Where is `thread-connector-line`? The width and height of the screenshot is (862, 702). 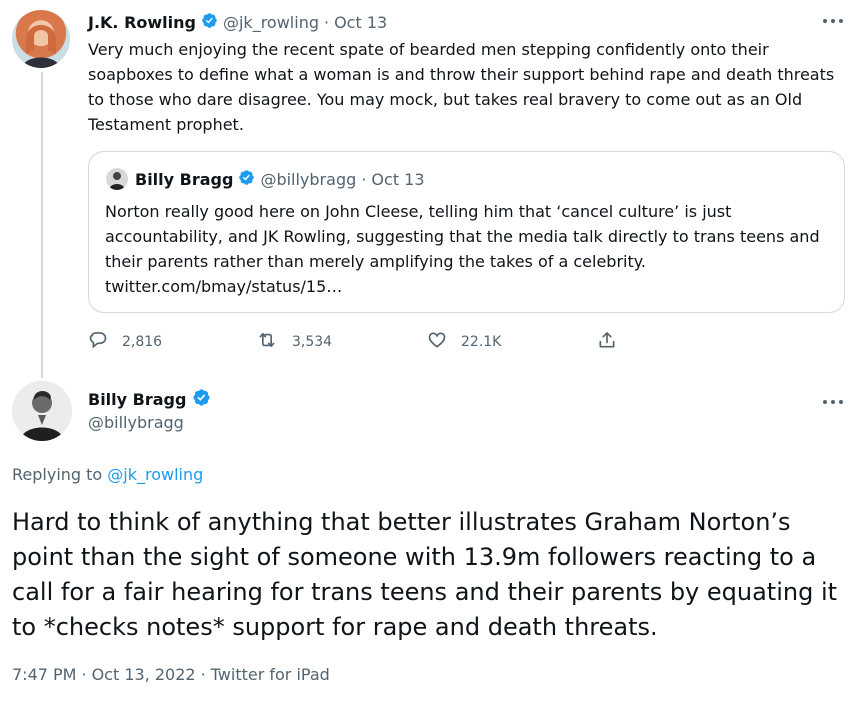 thread-connector-line is located at coordinates (42, 225).